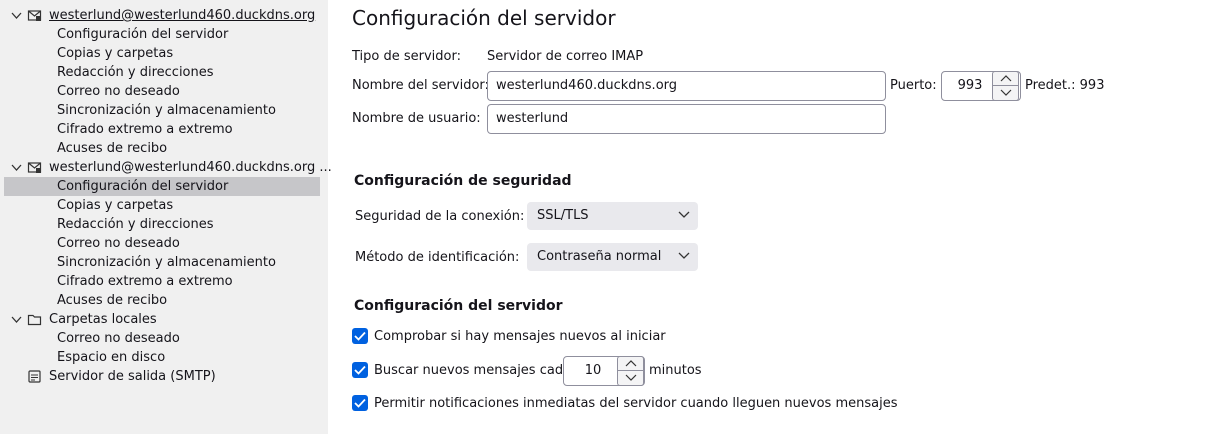 This screenshot has width=1224, height=434. What do you see at coordinates (111, 357) in the screenshot?
I see `tree-item-label: Espacio en disco` at bounding box center [111, 357].